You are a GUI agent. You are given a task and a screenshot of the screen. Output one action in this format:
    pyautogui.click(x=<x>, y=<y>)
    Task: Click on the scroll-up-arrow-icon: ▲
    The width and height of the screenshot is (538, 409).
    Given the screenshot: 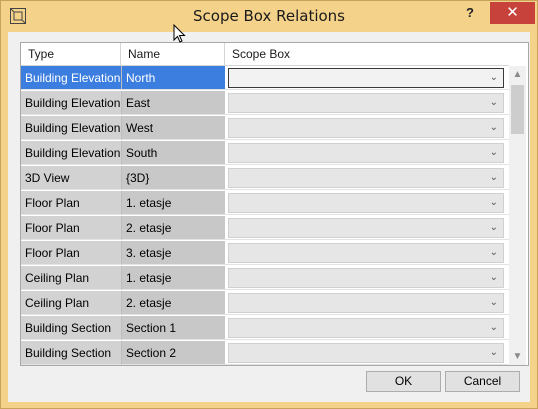 What is the action you would take?
    pyautogui.click(x=517, y=74)
    